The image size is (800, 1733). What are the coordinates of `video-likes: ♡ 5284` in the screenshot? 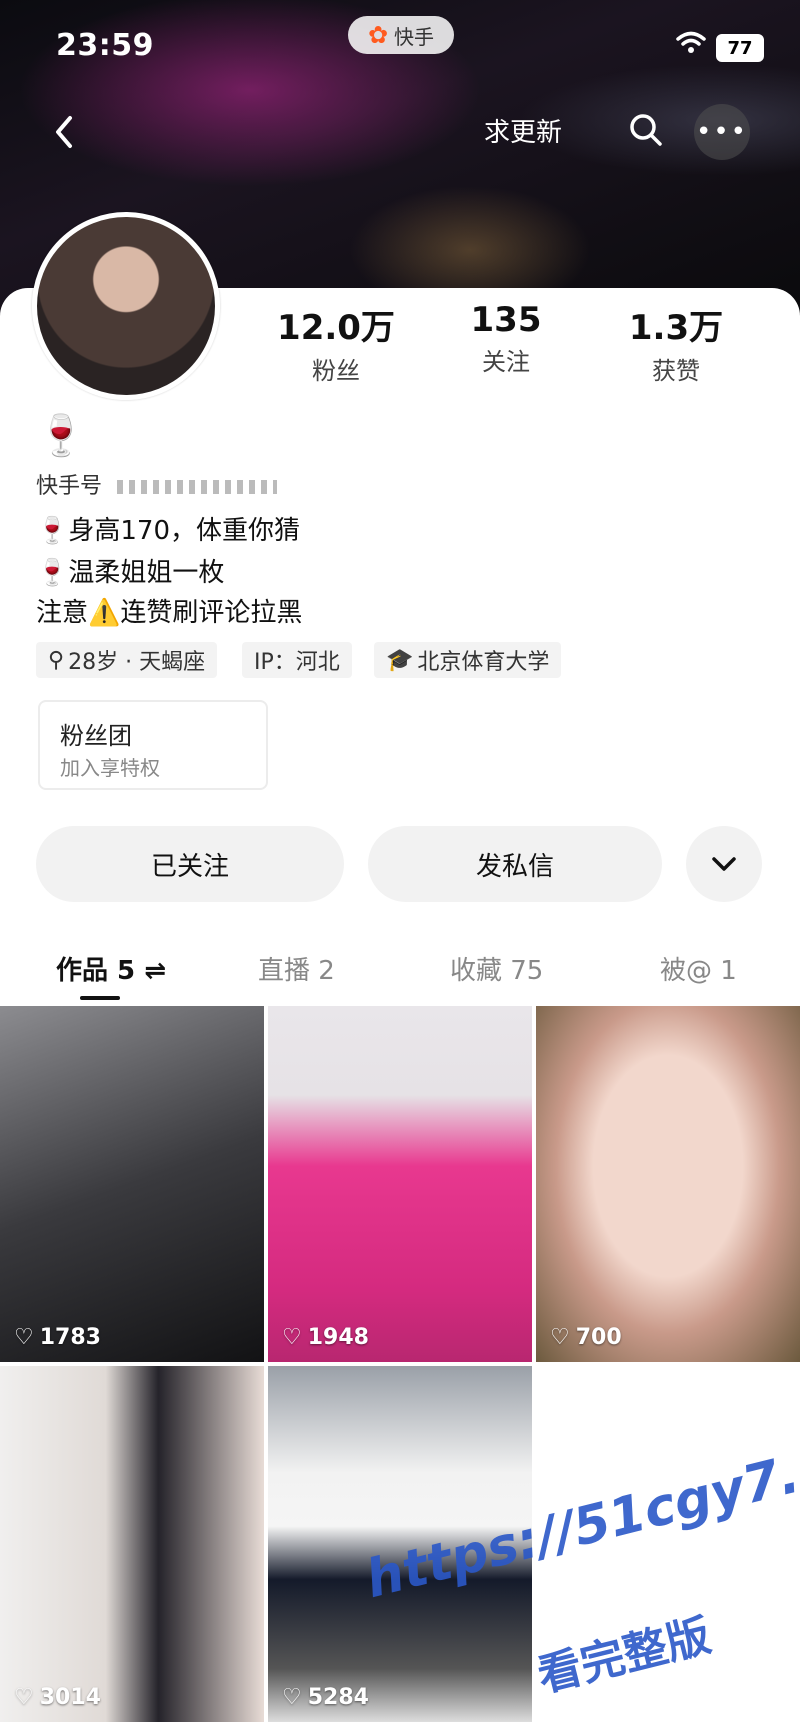 It's located at (325, 1697).